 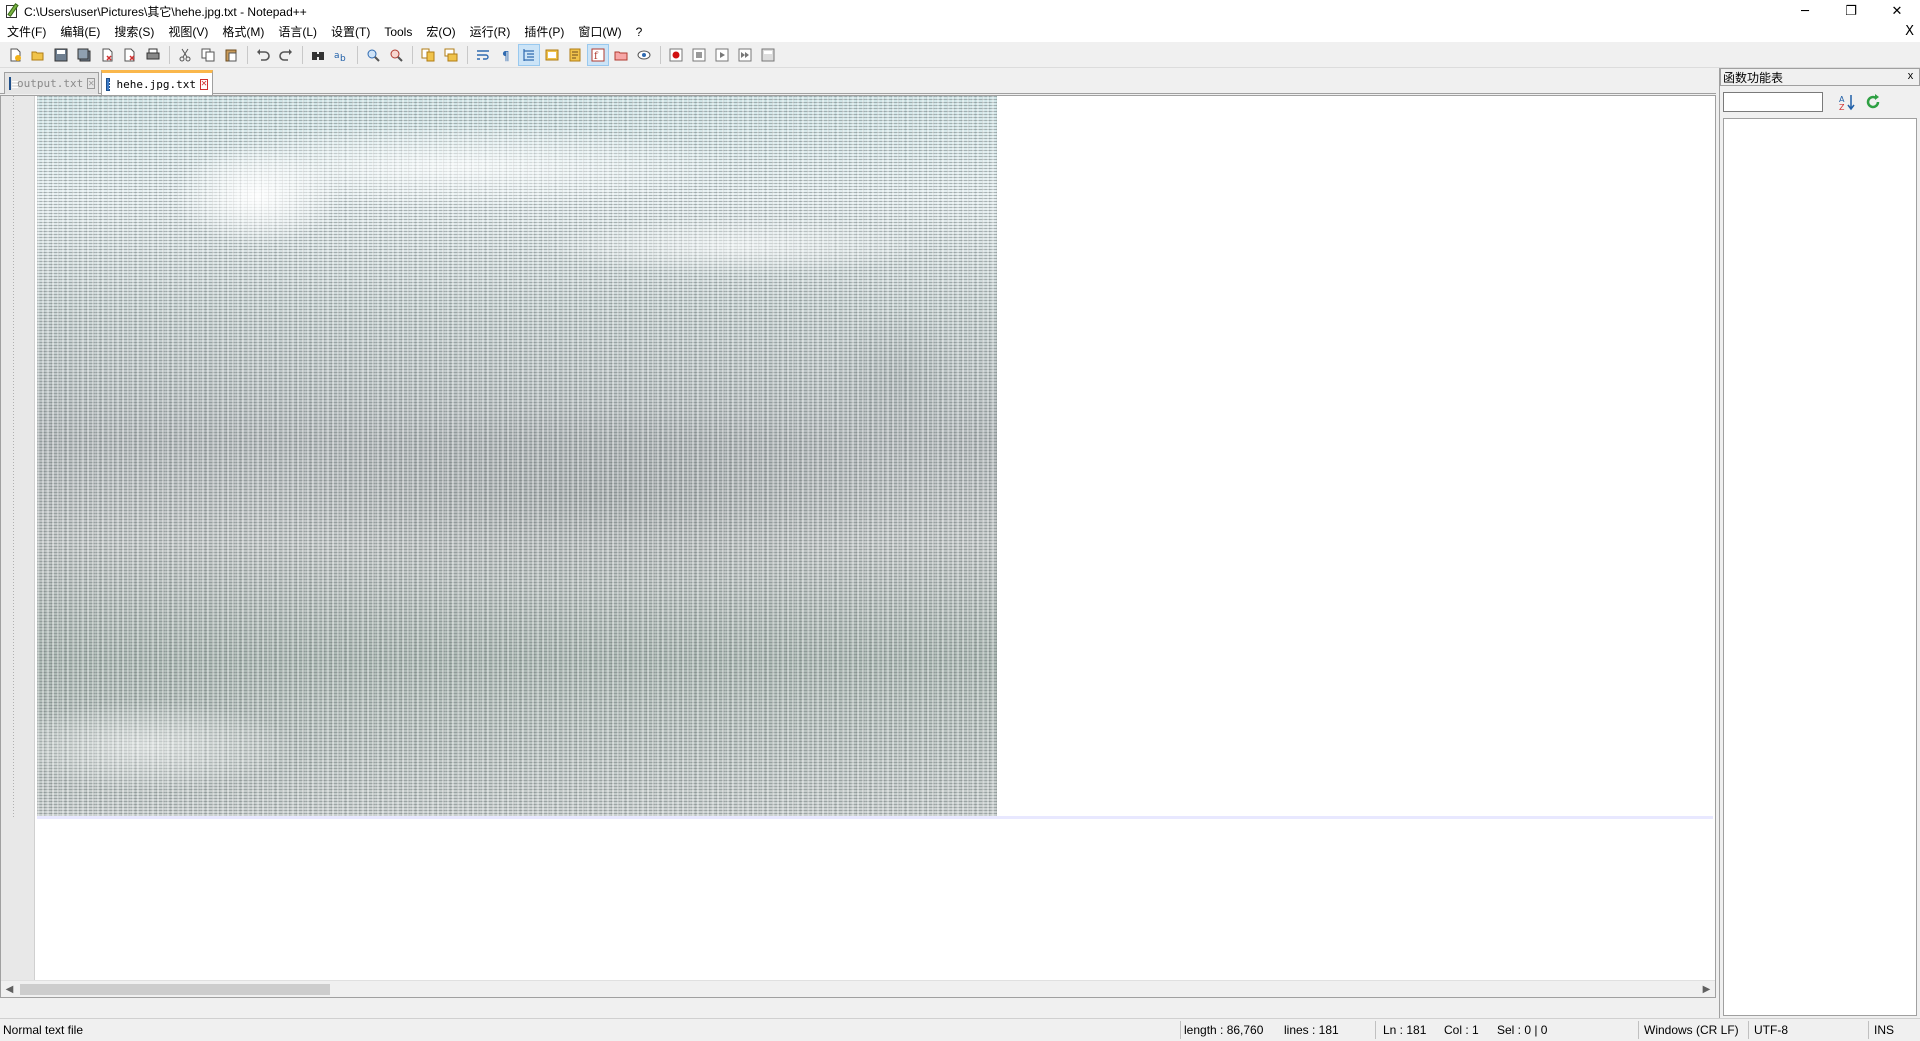 I want to click on function-search-input, so click(x=1773, y=102).